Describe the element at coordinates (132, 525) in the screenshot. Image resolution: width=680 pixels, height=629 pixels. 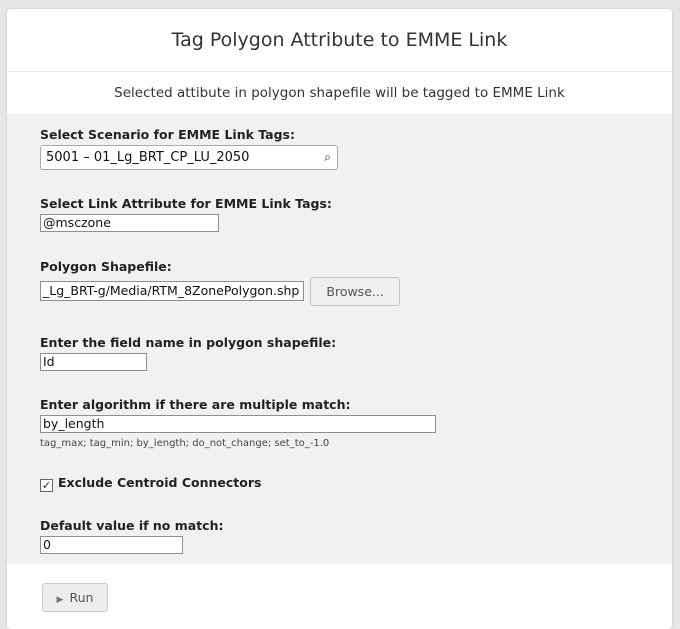
I see `default-value-label: Default value if no match:` at that location.